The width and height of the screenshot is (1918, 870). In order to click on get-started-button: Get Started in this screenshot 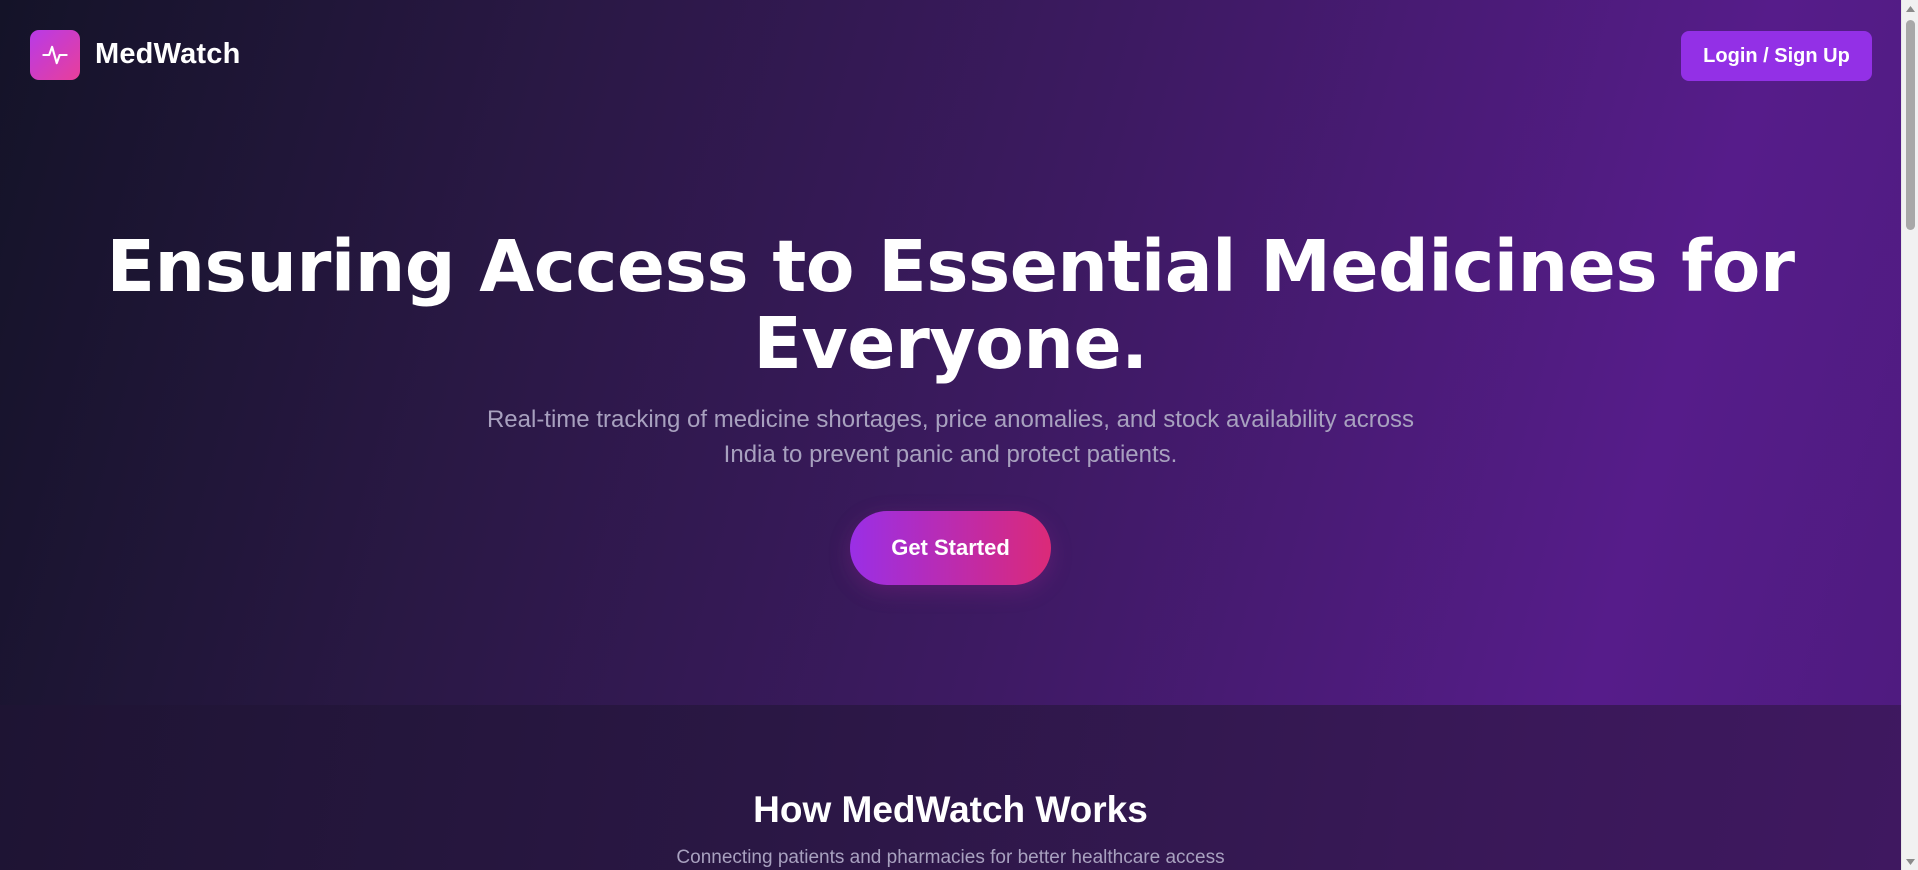, I will do `click(950, 548)`.